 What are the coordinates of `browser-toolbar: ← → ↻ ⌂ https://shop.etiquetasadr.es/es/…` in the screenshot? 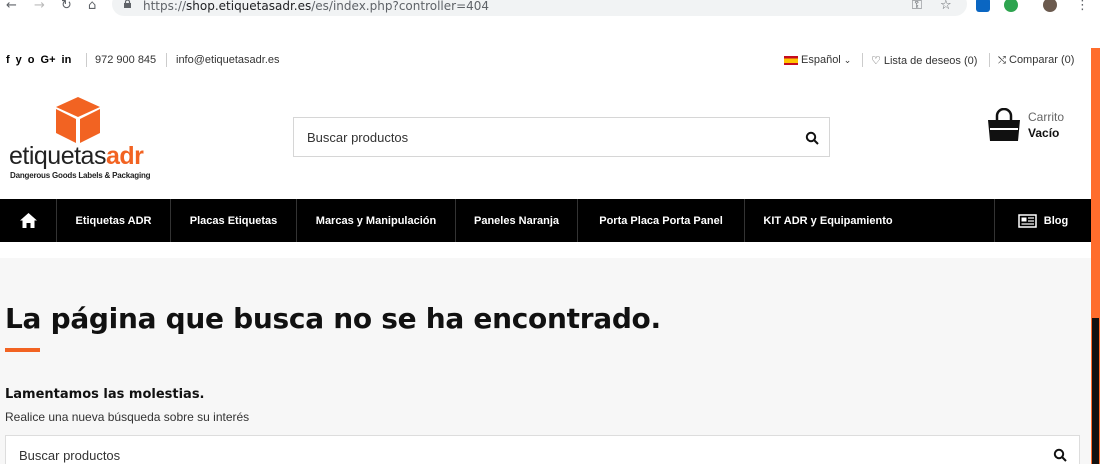 It's located at (550, 11).